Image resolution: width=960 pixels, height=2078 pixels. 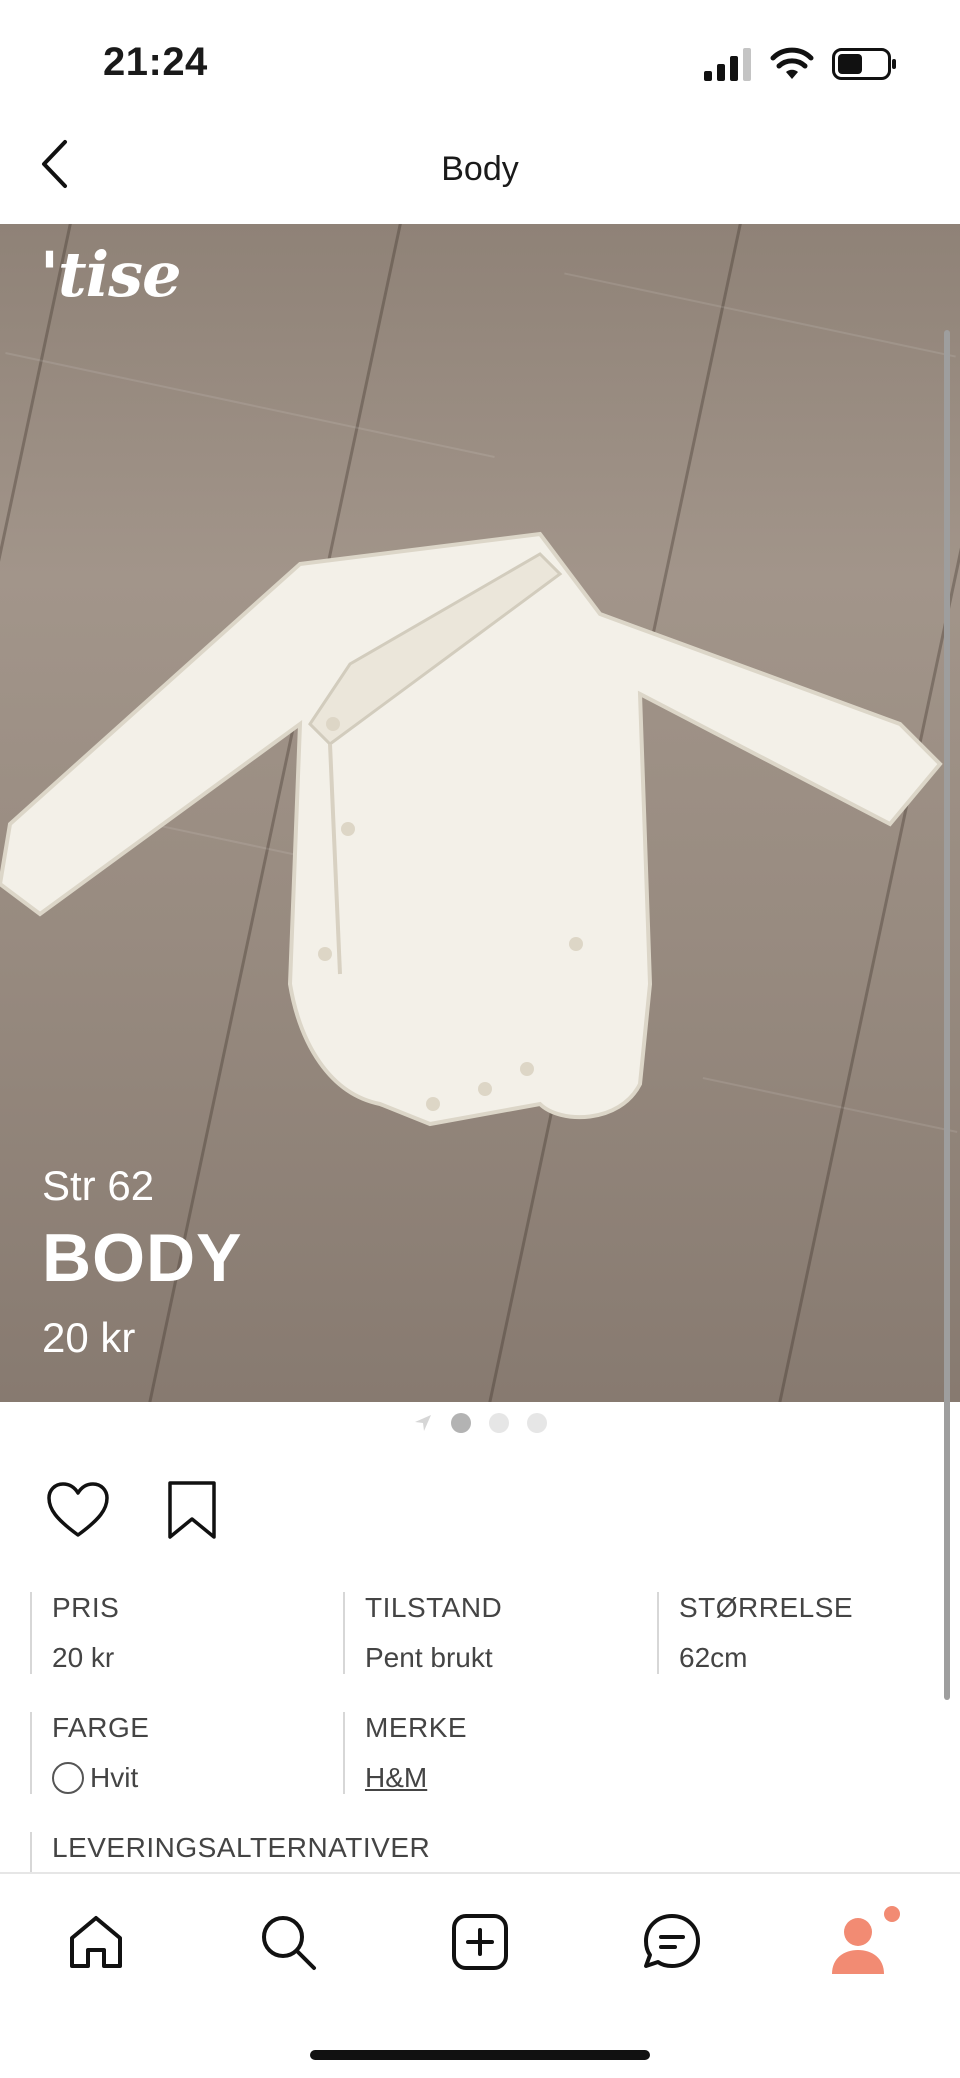 I want to click on image-pager, so click(x=480, y=1423).